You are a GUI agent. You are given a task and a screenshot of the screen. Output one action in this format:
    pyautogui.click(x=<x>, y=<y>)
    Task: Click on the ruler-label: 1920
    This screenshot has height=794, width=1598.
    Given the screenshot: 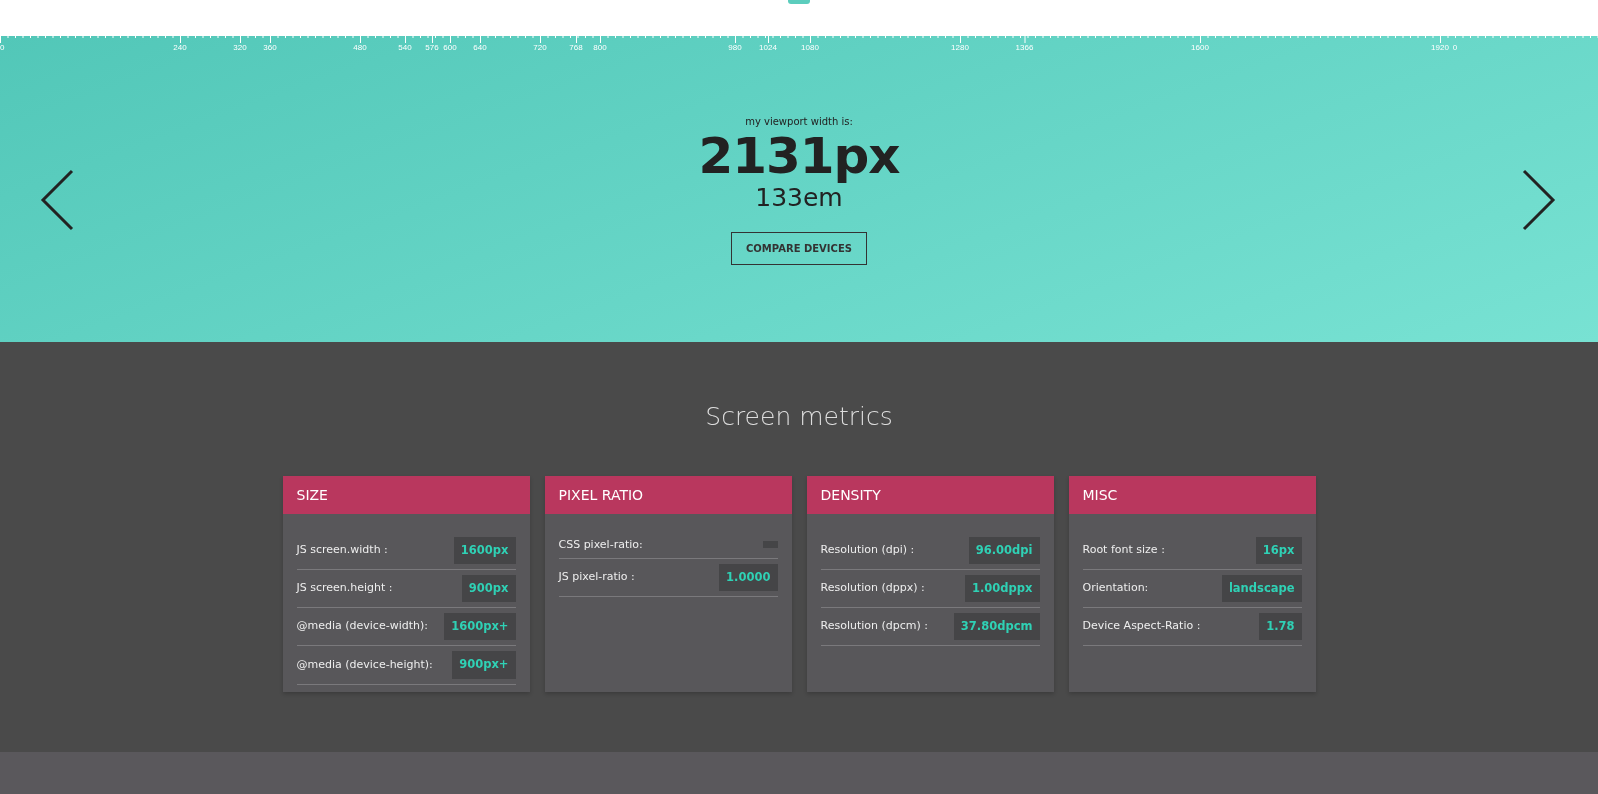 What is the action you would take?
    pyautogui.click(x=1440, y=48)
    